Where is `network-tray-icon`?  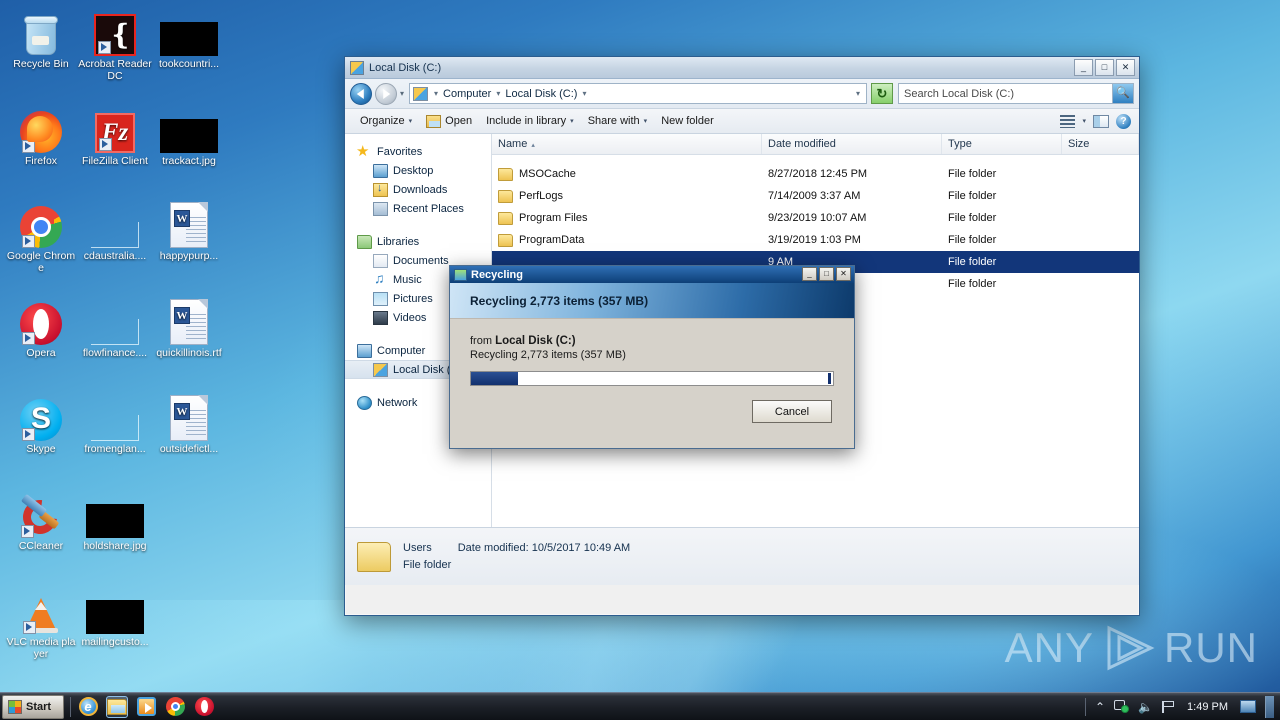 network-tray-icon is located at coordinates (1122, 706).